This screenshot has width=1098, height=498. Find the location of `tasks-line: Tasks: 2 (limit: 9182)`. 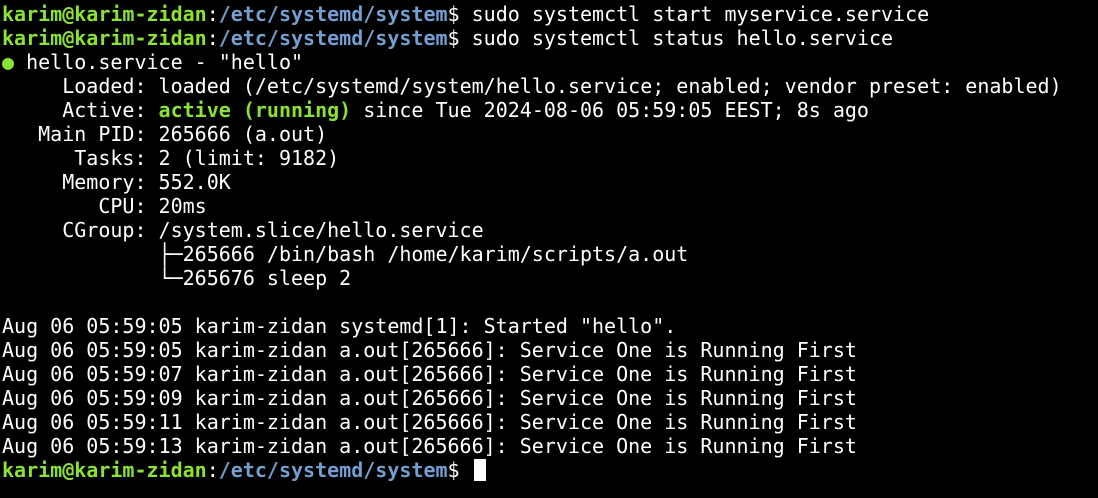

tasks-line: Tasks: 2 (limit: 9182) is located at coordinates (171, 158).